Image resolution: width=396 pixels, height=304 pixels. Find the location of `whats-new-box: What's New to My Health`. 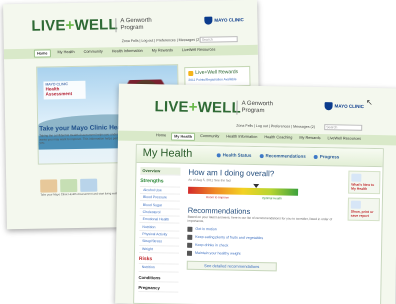

whats-new-box: What's New to My Health is located at coordinates (364, 182).